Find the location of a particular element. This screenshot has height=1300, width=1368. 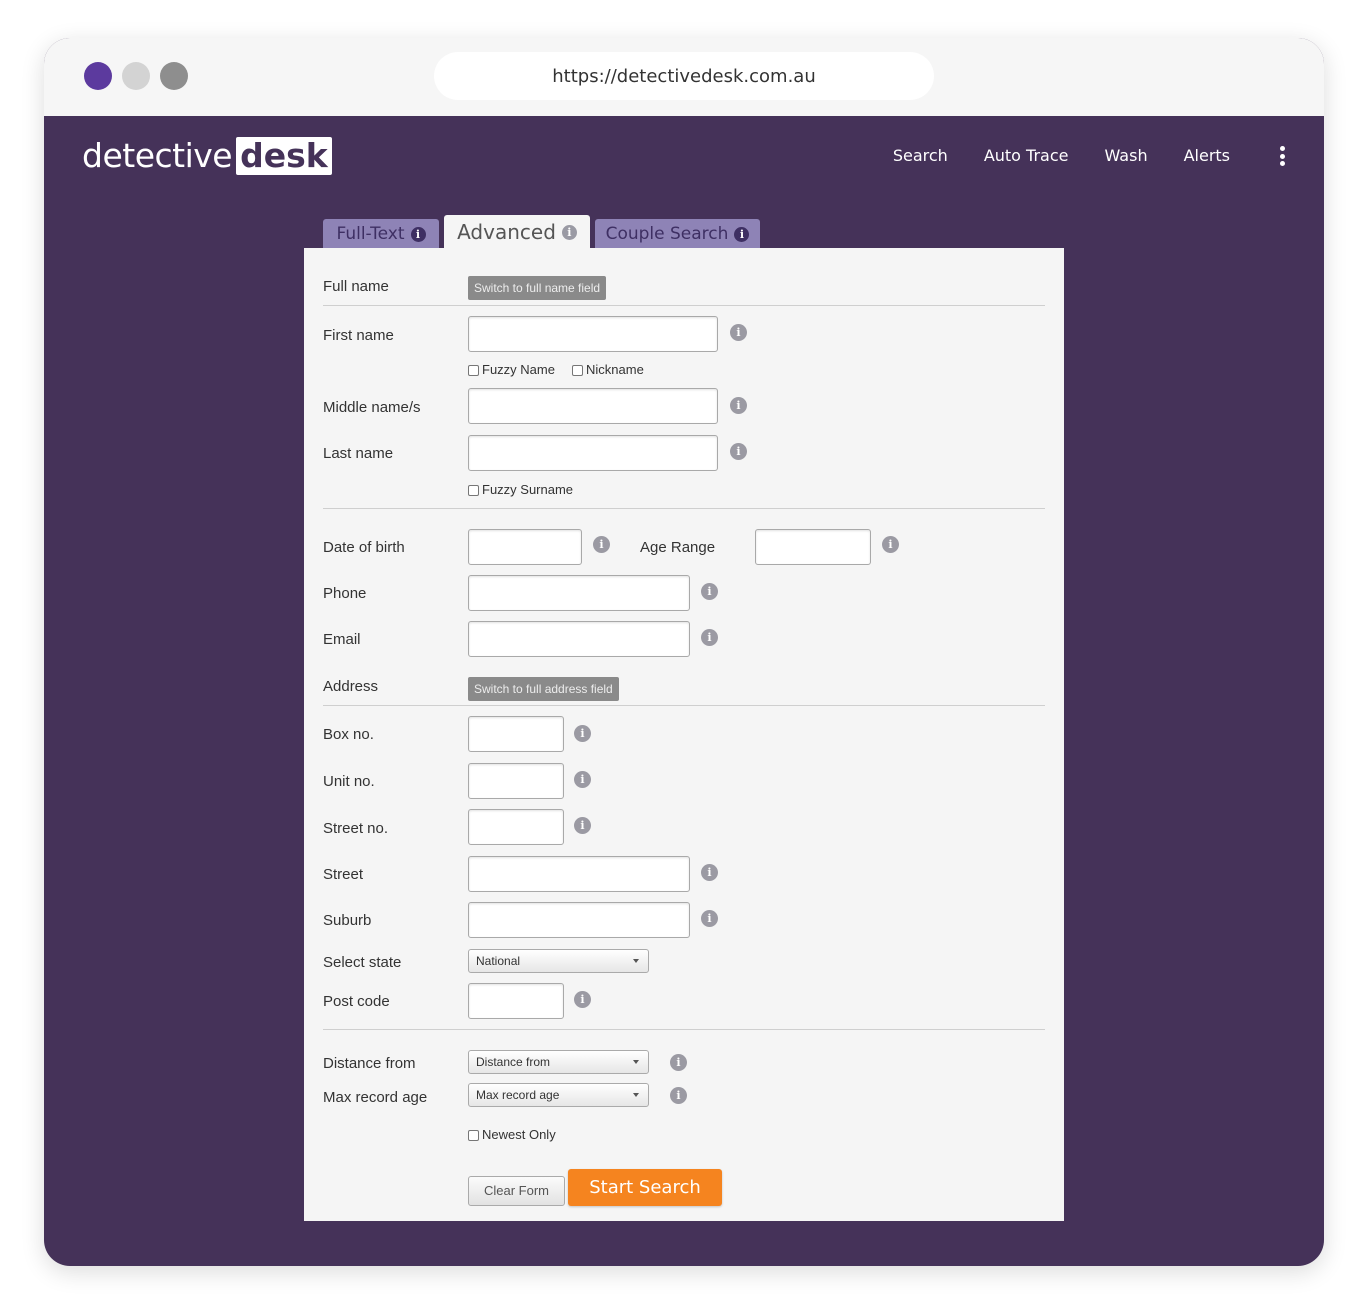

full-name-label: Full name is located at coordinates (356, 286).